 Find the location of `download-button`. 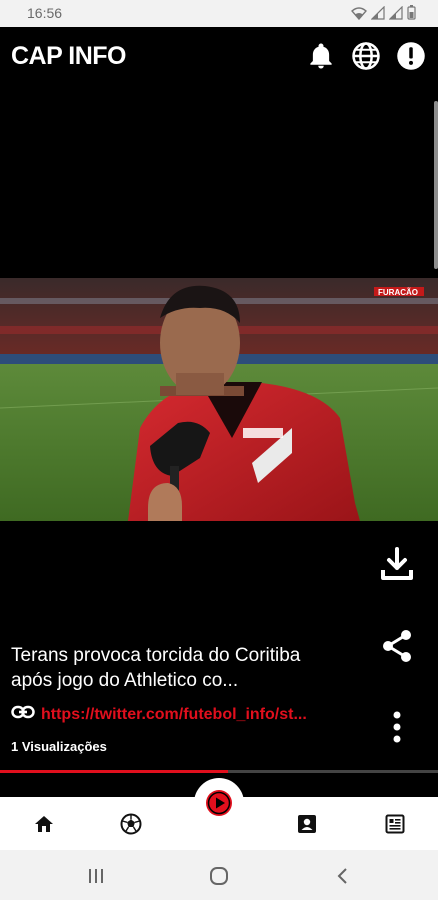

download-button is located at coordinates (397, 564).